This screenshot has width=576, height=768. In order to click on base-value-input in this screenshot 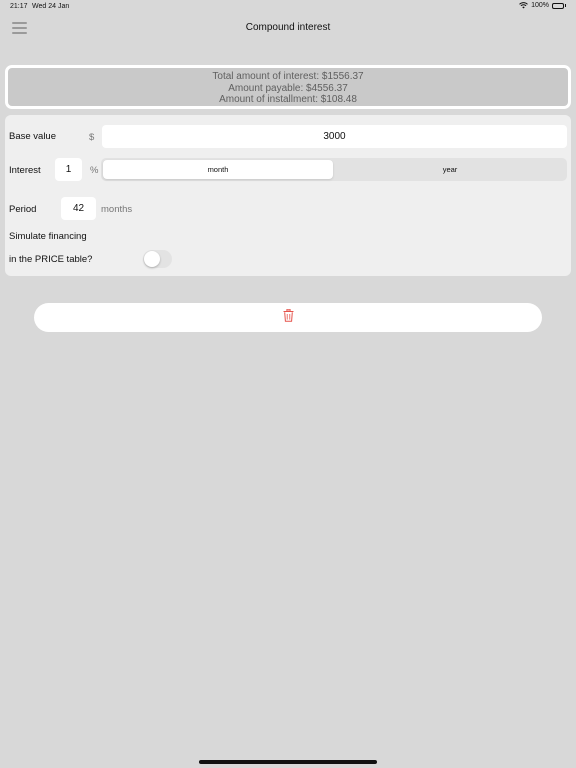, I will do `click(334, 136)`.